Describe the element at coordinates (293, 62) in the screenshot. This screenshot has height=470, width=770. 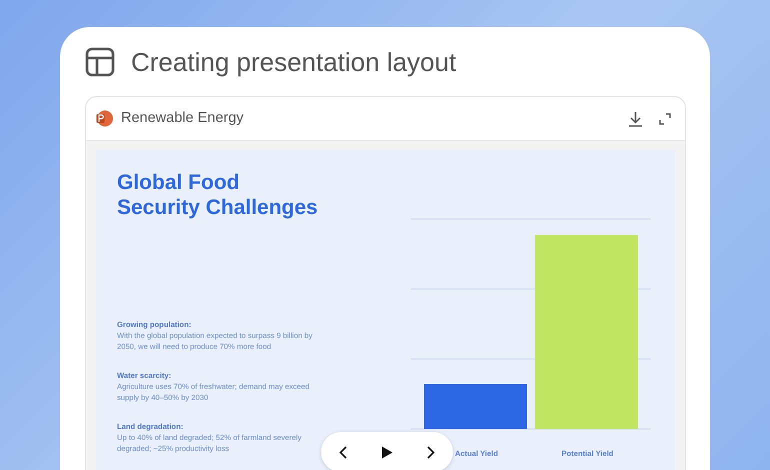
I see `panel-title: Creating presentation layout` at that location.